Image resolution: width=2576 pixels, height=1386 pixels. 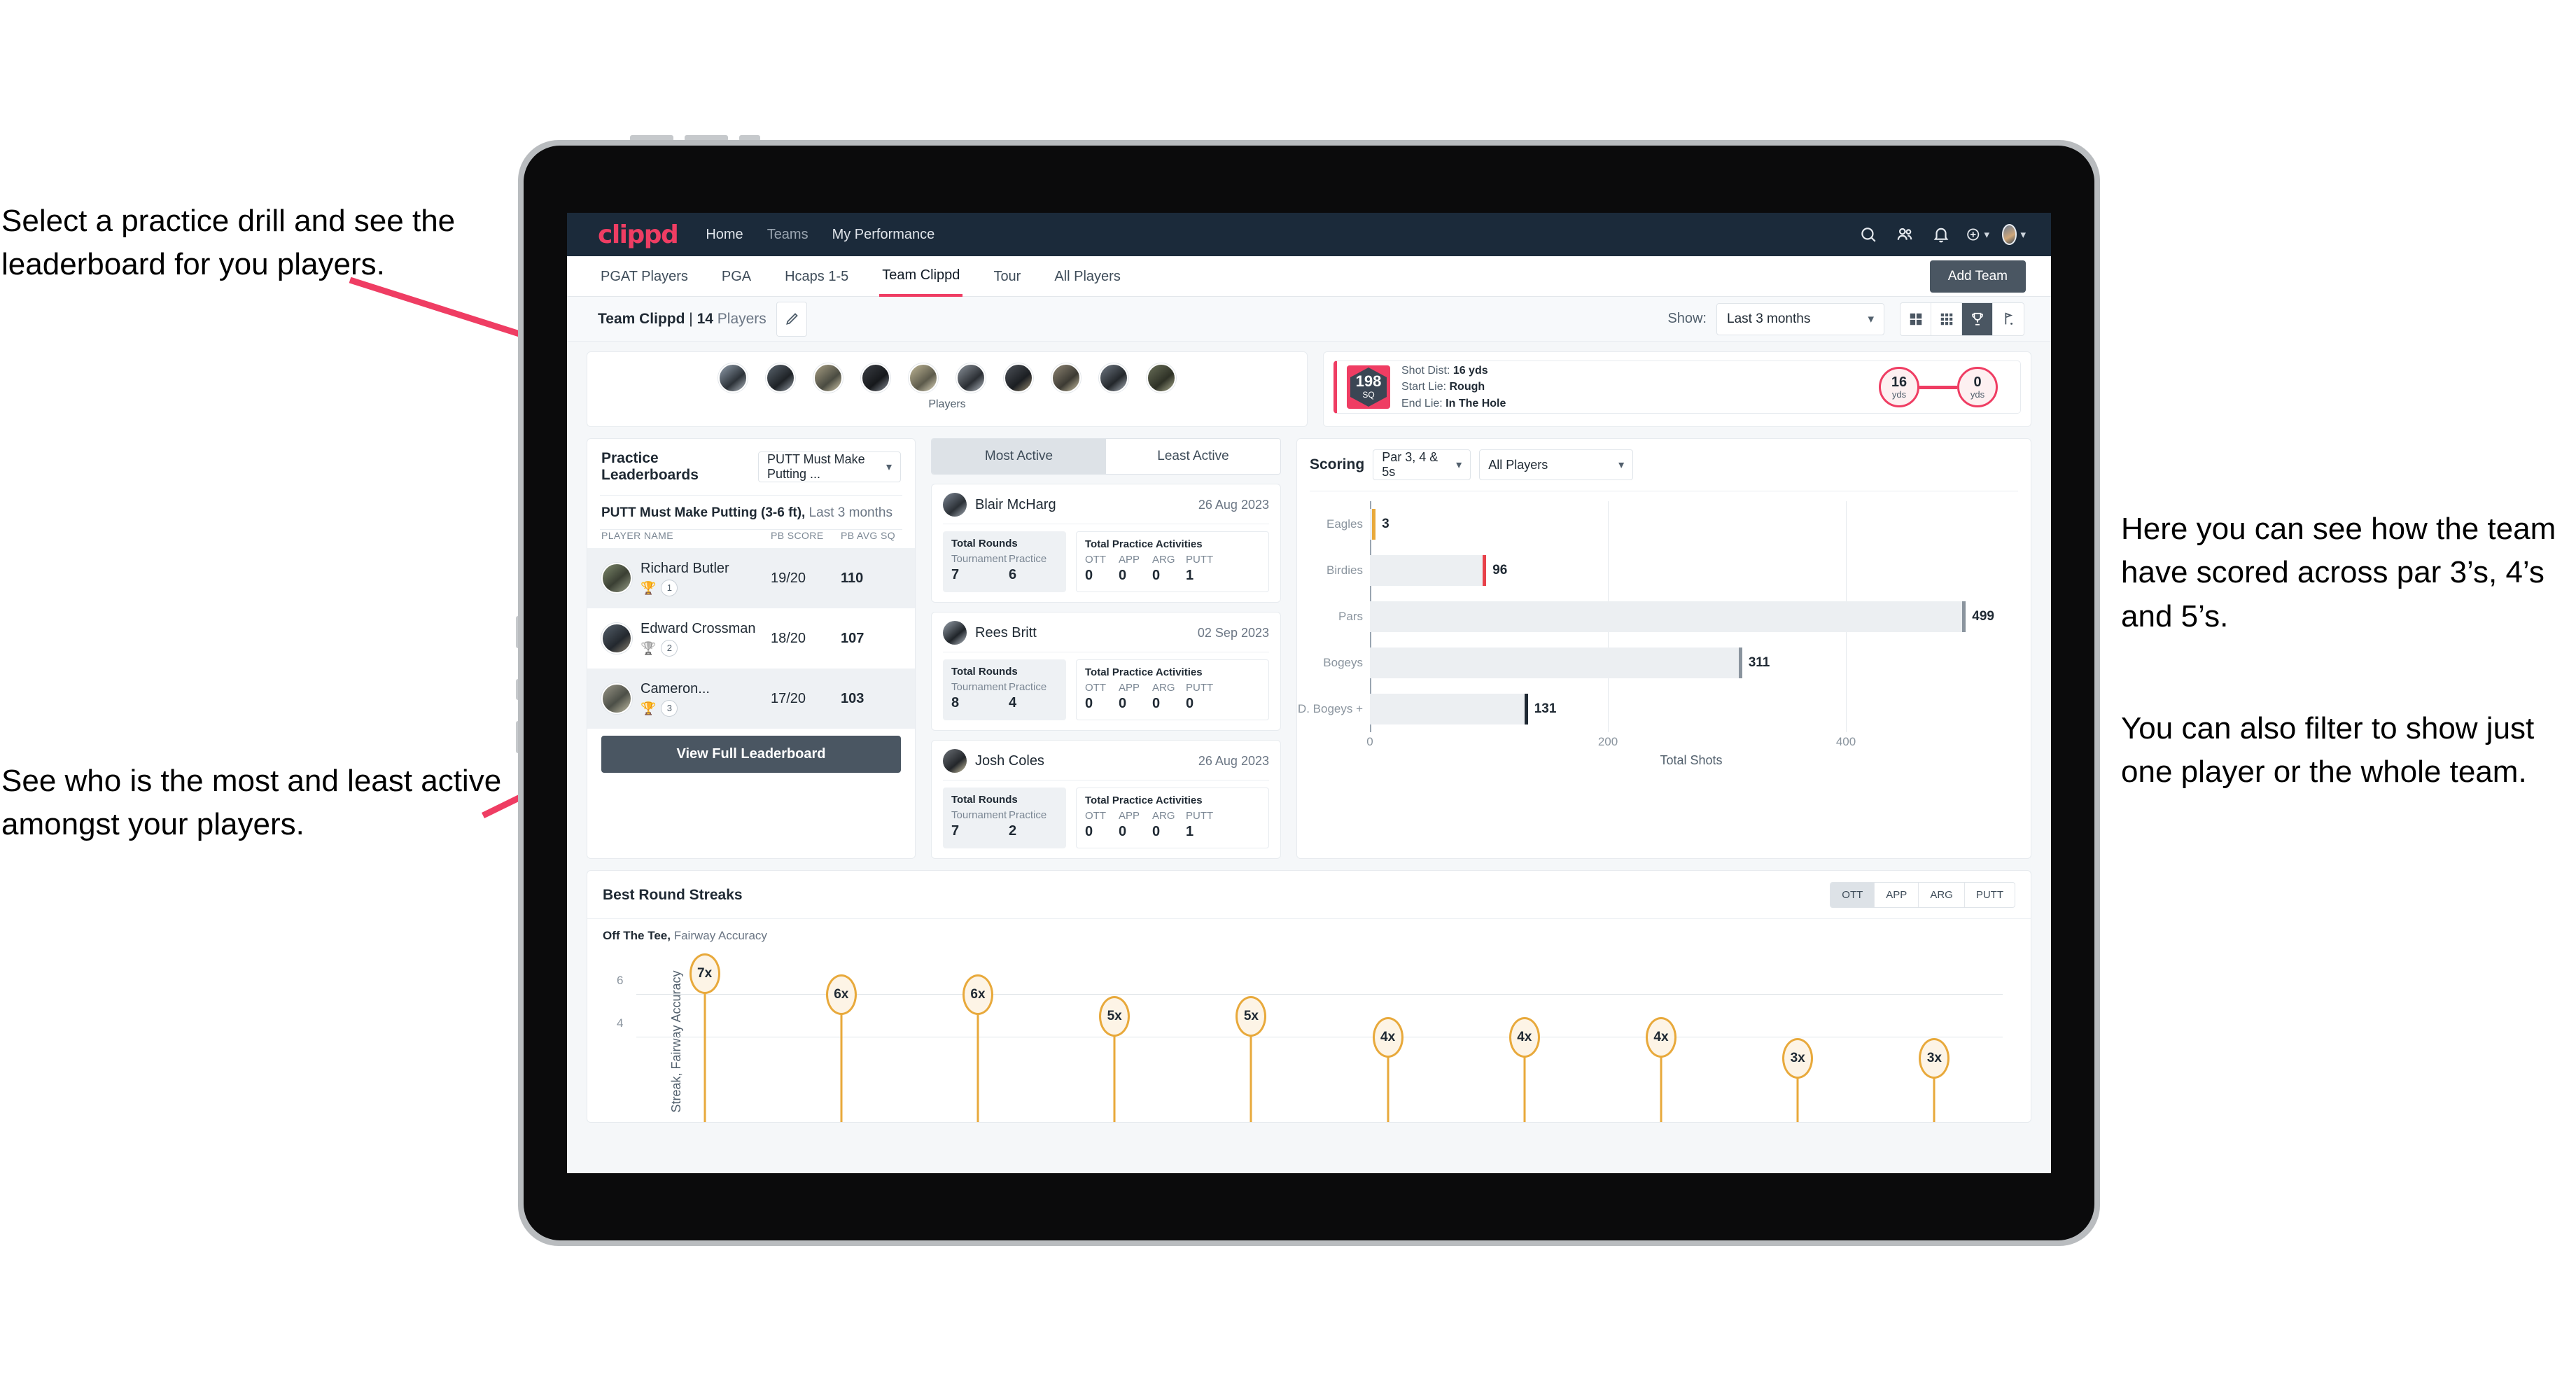 What do you see at coordinates (1852, 895) in the screenshot?
I see `streaks-tab-ott: OTT` at bounding box center [1852, 895].